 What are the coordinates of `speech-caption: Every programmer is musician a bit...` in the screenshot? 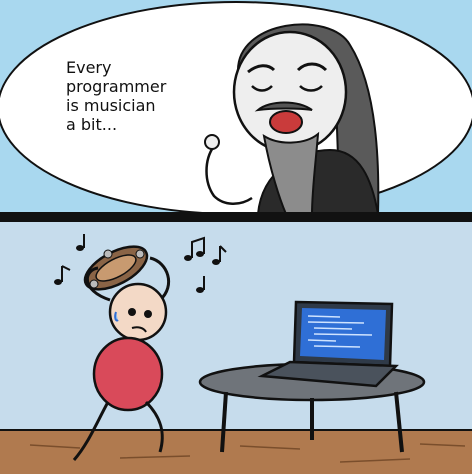 It's located at (141, 96).